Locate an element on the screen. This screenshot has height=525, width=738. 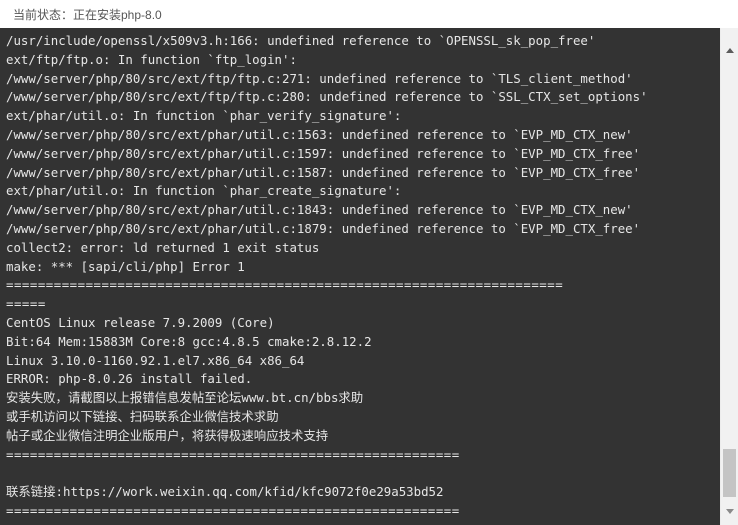
system-info-line: CentOS Linux release 7.9.2009 (Core) is located at coordinates (140, 322).